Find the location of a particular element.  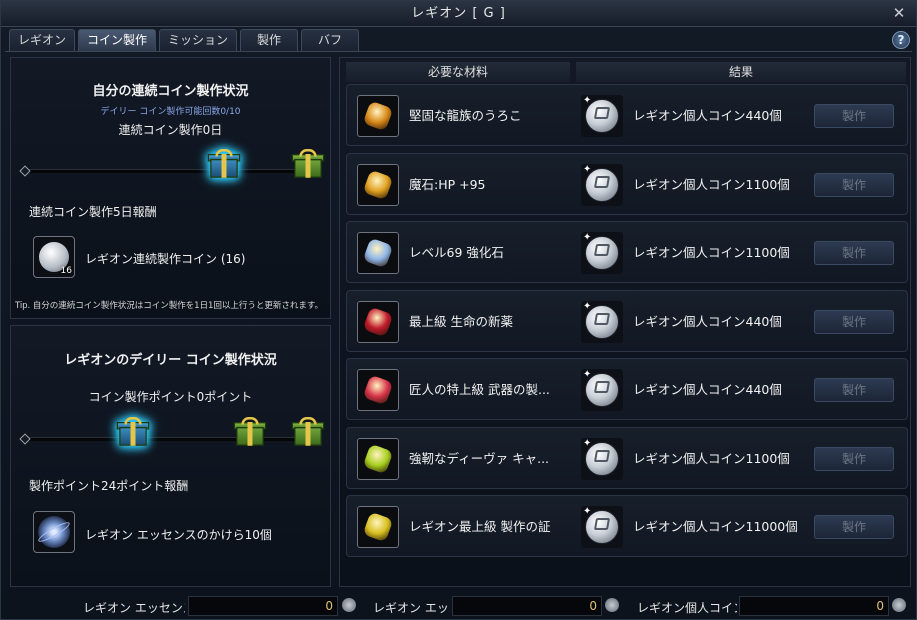

crafting-proof-icon is located at coordinates (378, 527).